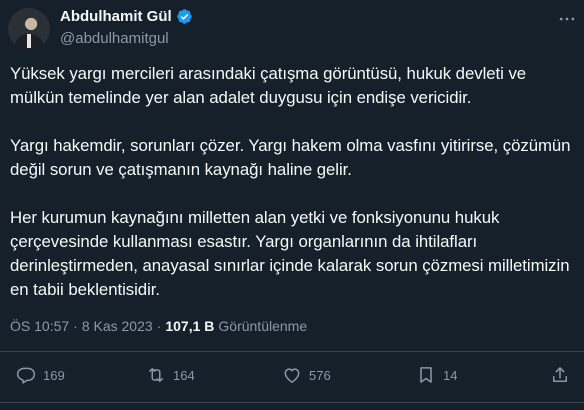  I want to click on author-name-row: Abdulhamit Gül, so click(126, 16).